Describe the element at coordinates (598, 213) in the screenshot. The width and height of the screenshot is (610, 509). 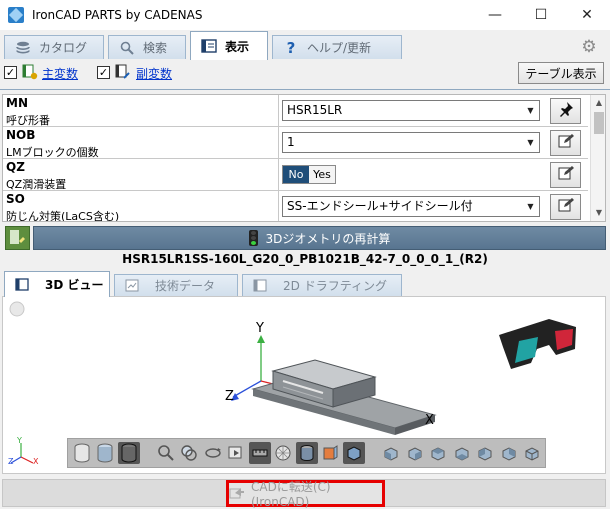
I see `scroll-down-icon: ▼` at that location.